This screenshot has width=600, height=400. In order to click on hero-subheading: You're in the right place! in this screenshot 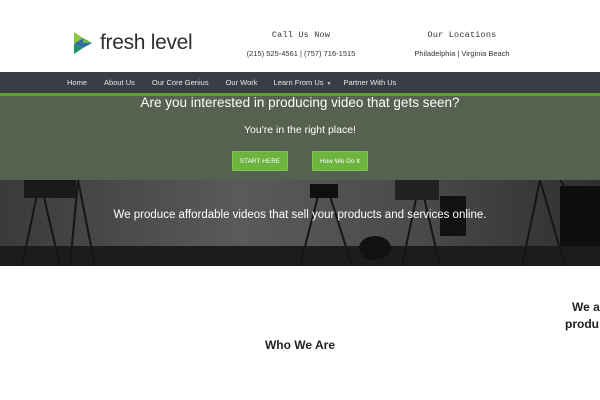, I will do `click(300, 130)`.